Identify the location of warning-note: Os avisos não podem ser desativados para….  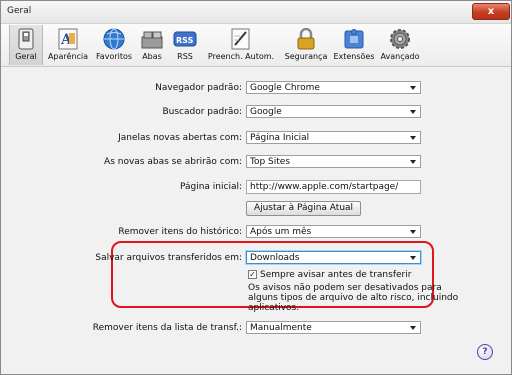
(353, 298).